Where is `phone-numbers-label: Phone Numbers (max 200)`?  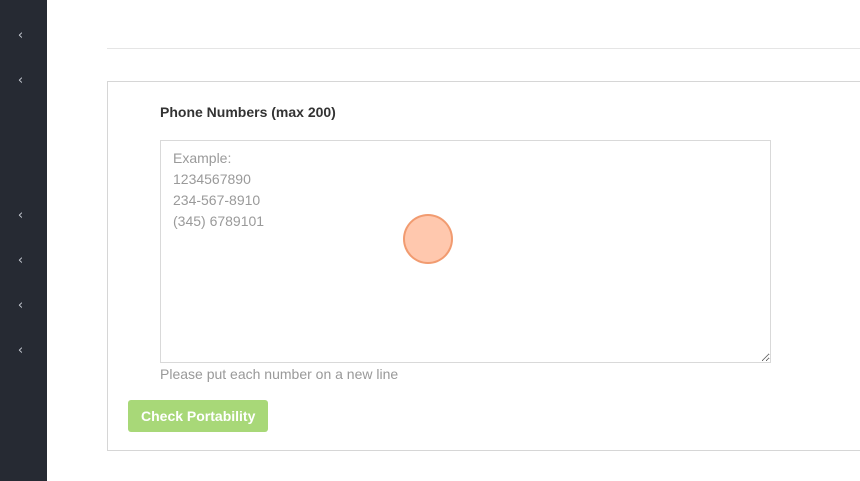
phone-numbers-label: Phone Numbers (max 200) is located at coordinates (248, 112).